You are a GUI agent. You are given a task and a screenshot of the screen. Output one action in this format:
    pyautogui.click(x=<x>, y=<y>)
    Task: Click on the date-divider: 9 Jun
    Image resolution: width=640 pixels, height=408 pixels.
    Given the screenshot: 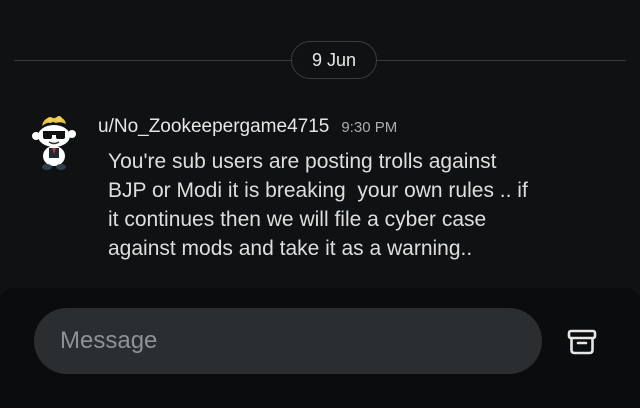 What is the action you would take?
    pyautogui.click(x=320, y=60)
    